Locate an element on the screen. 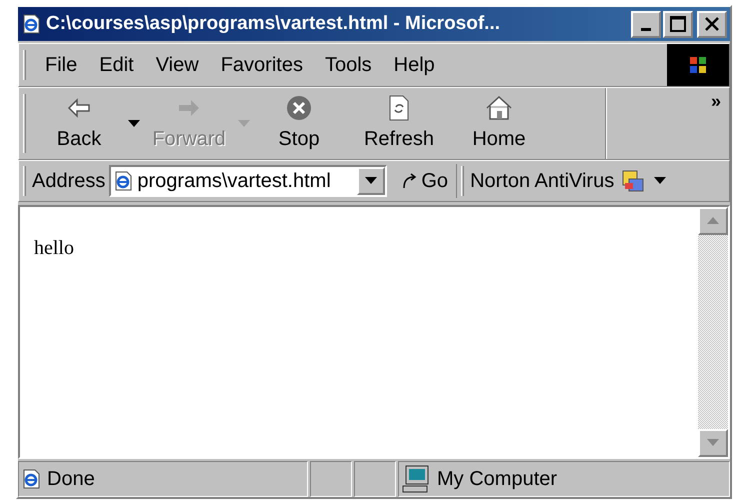  toolbar-button: Home is located at coordinates (499, 124).